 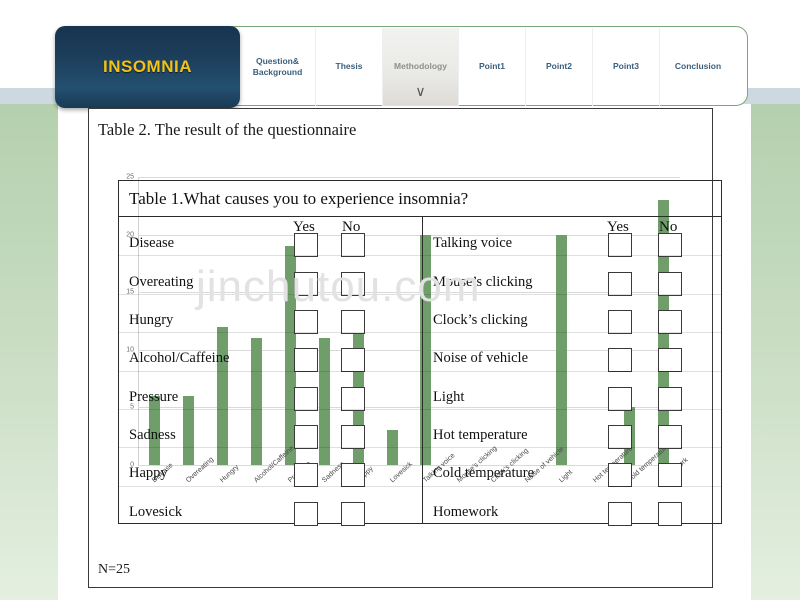 What do you see at coordinates (409, 177) in the screenshot?
I see `gridline` at bounding box center [409, 177].